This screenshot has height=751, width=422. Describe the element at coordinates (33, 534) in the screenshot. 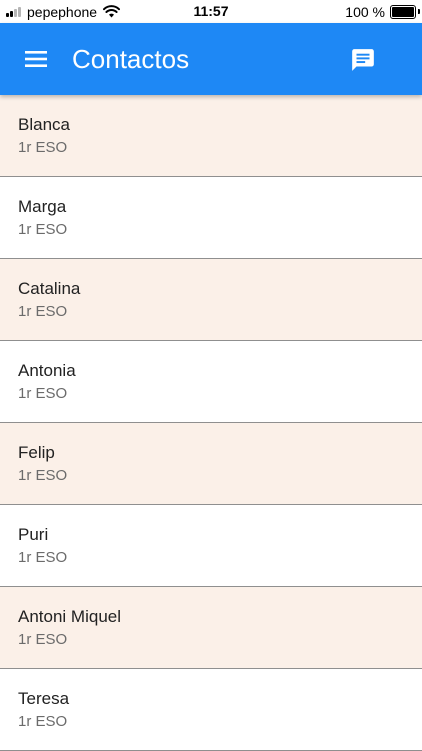

I see `contact-name: Puri` at that location.